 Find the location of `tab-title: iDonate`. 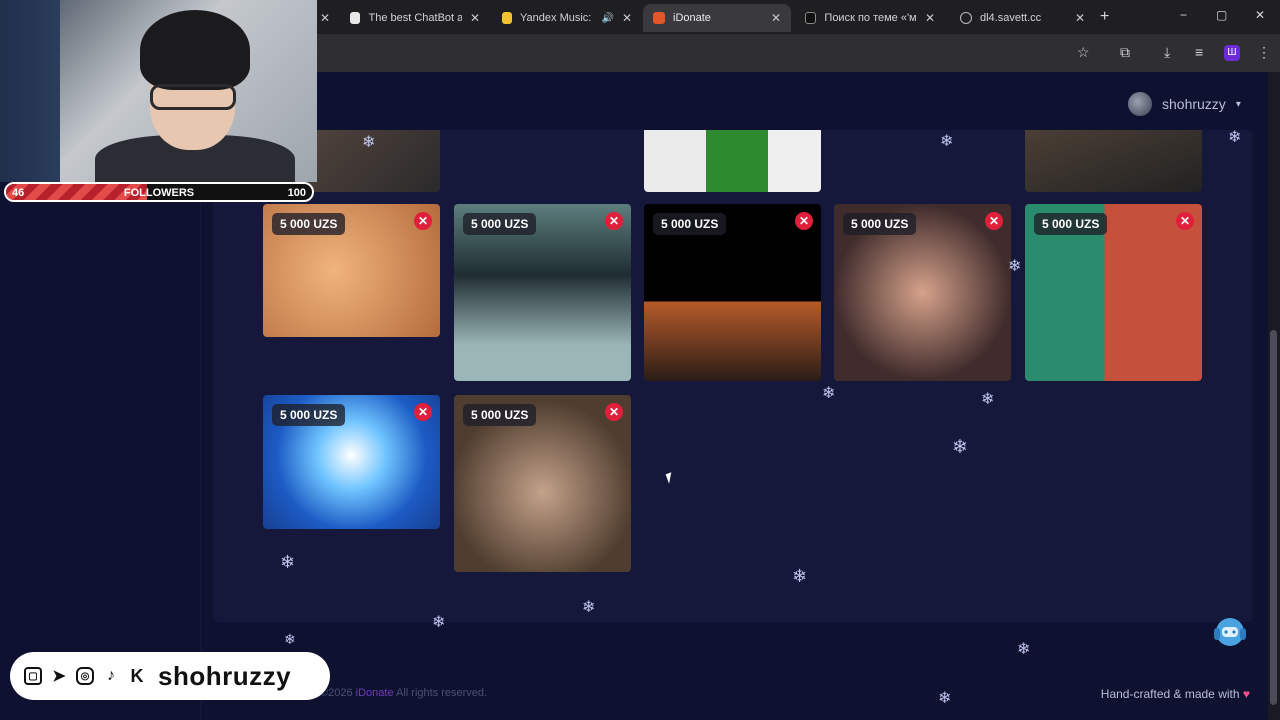

tab-title: iDonate is located at coordinates (692, 18).